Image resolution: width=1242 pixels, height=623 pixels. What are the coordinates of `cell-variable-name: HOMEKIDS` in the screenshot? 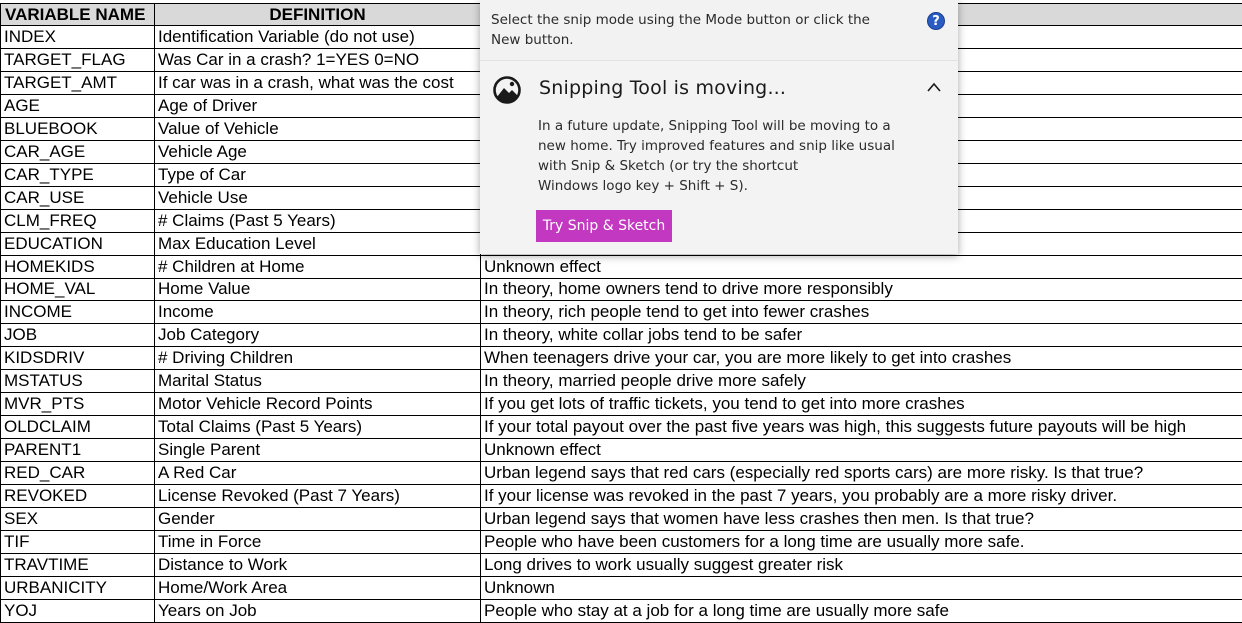 It's located at (77, 267).